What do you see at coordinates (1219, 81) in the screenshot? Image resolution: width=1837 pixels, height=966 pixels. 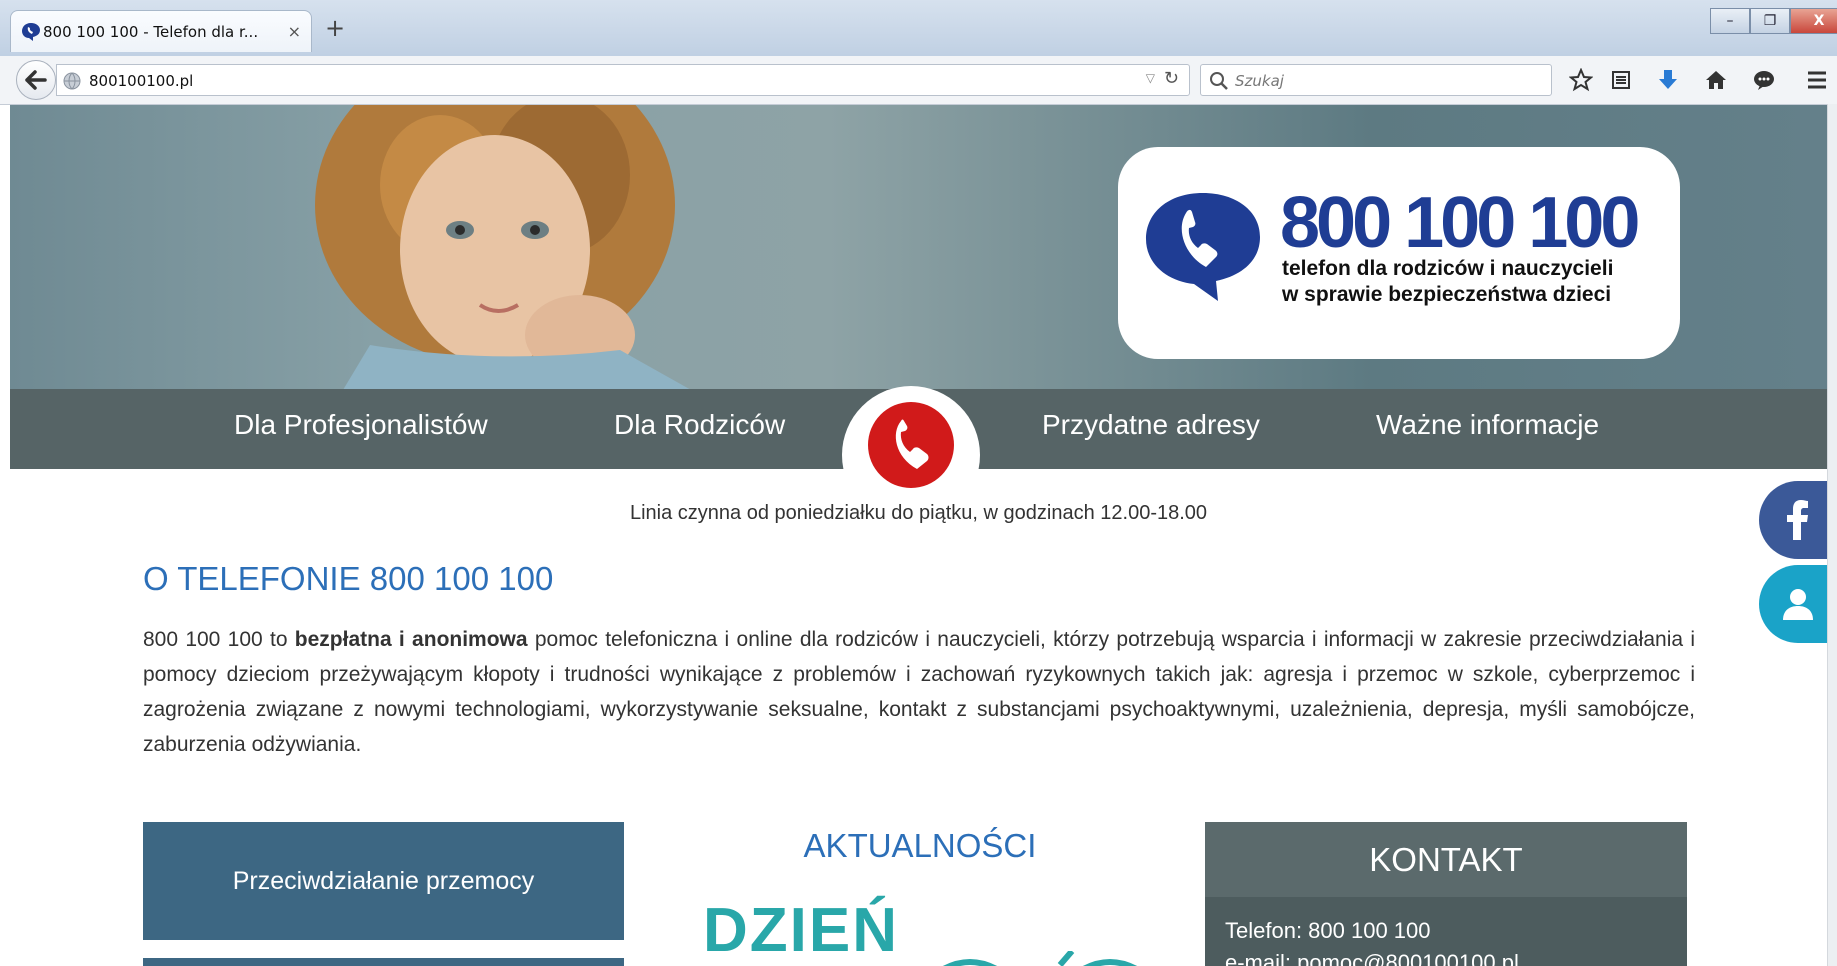 I see `search-icon` at bounding box center [1219, 81].